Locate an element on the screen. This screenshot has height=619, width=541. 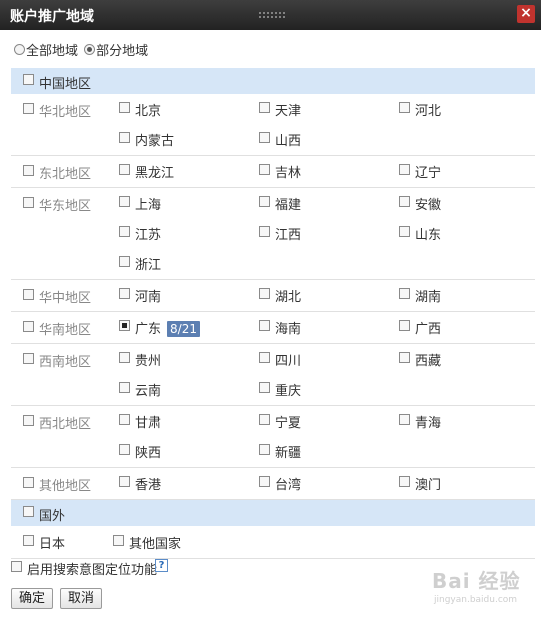
province-label: 北京 is located at coordinates (148, 109).